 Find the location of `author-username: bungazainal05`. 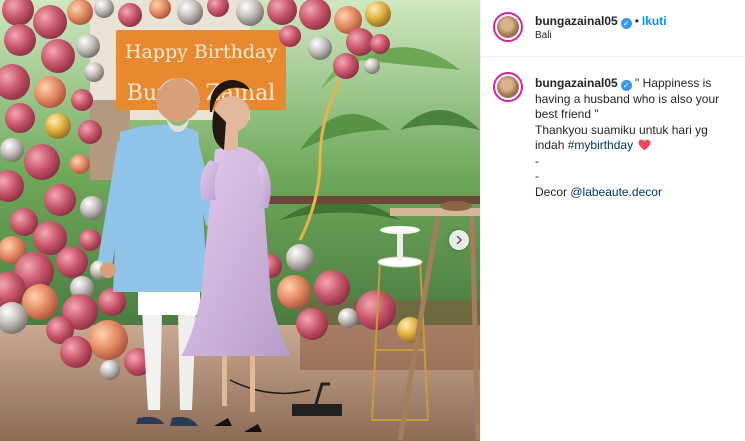

author-username: bungazainal05 is located at coordinates (576, 21).